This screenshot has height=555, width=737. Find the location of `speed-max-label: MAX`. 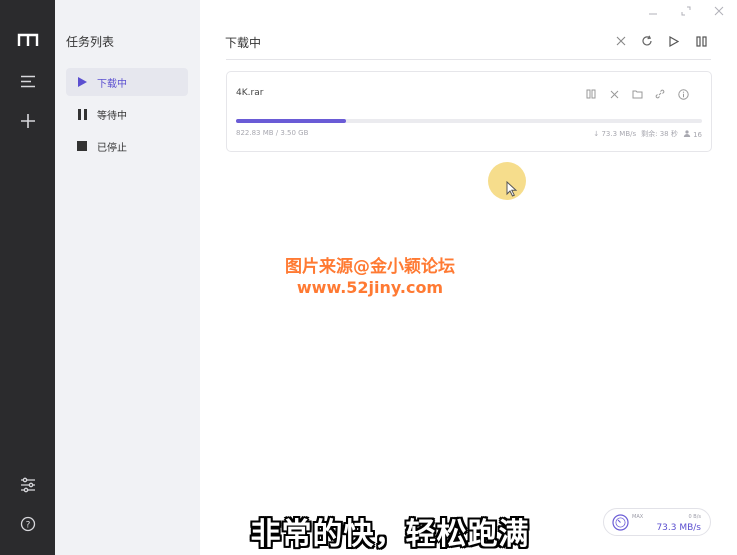

speed-max-label: MAX is located at coordinates (638, 517).